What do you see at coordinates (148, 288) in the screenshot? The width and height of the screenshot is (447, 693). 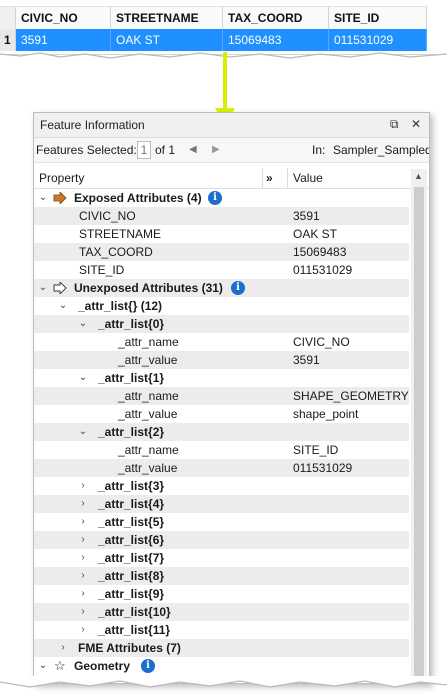 I see `unexposed-attributes-label: Unexposed Attributes (31)` at bounding box center [148, 288].